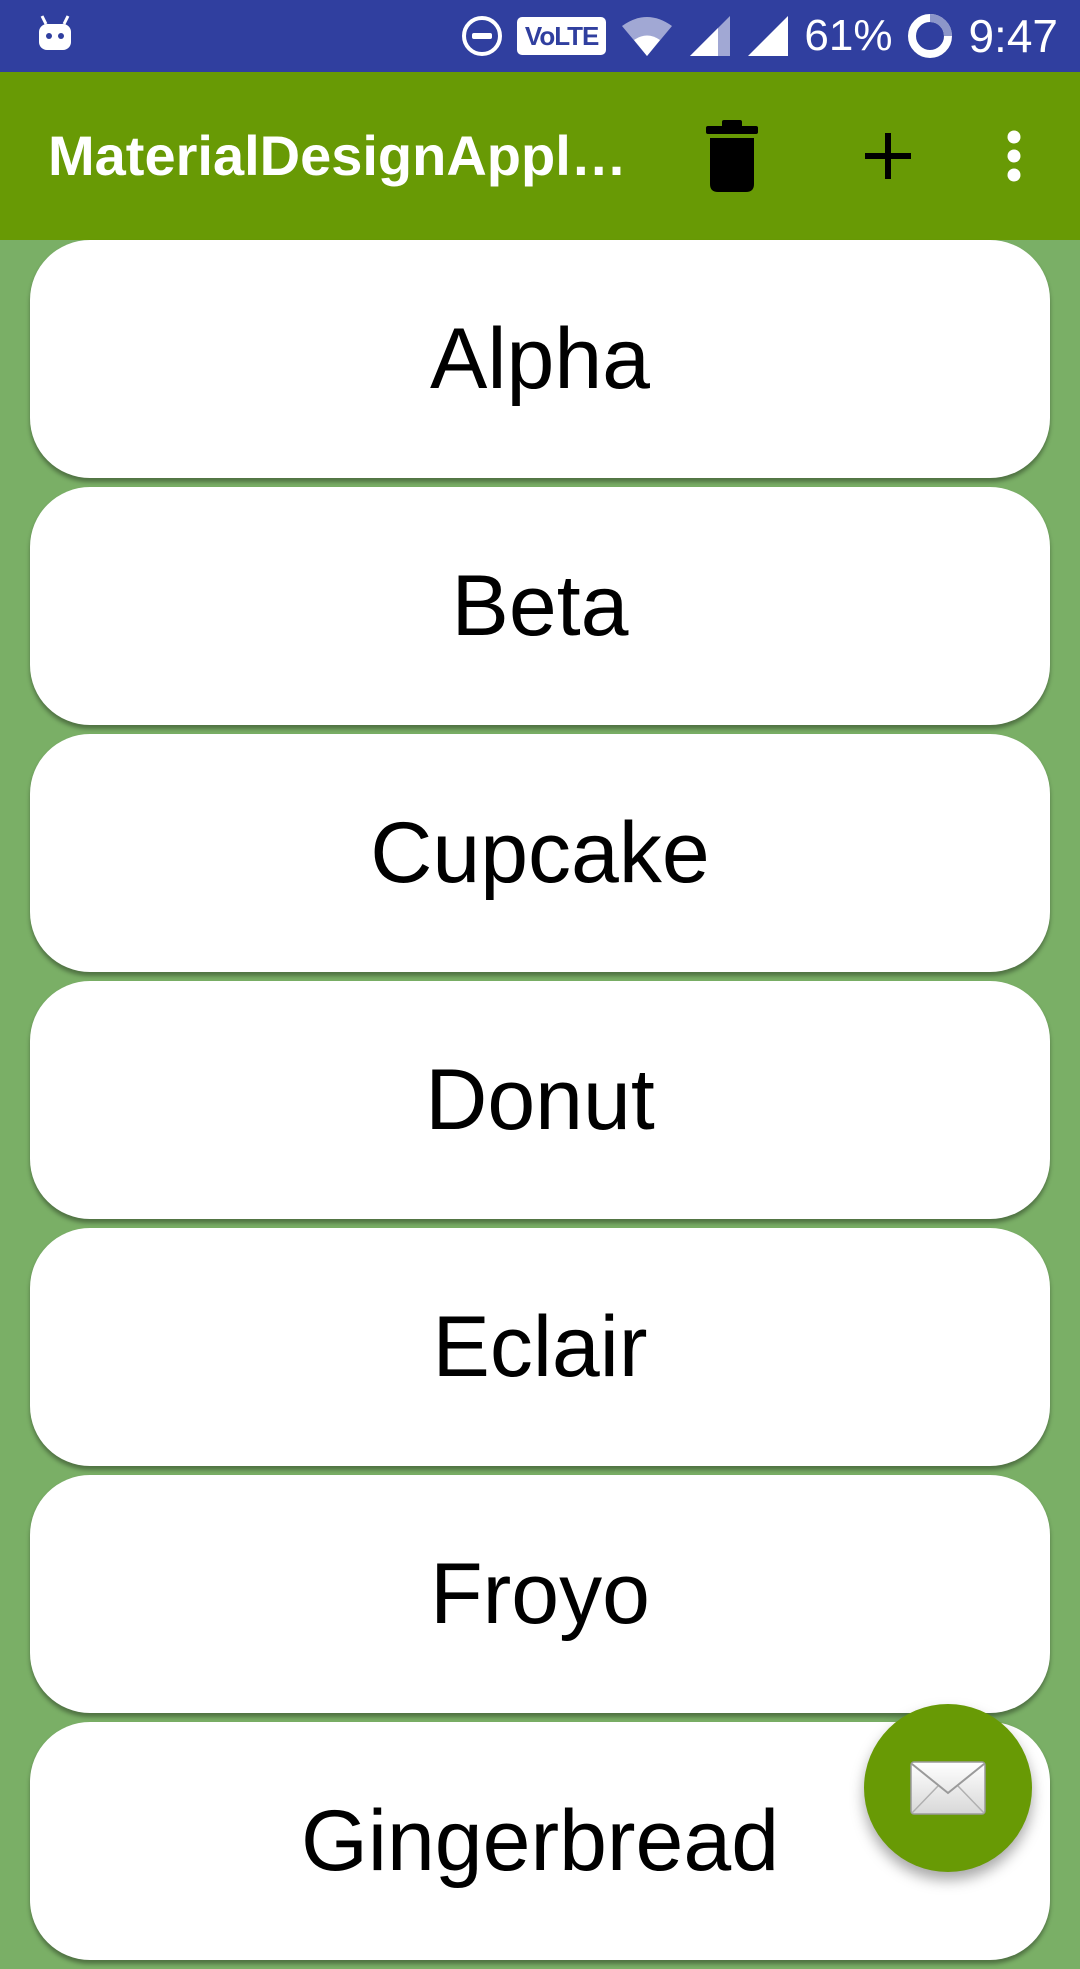 The width and height of the screenshot is (1080, 1969). I want to click on status-icons: VoLTE 61% 9:47, so click(759, 36).